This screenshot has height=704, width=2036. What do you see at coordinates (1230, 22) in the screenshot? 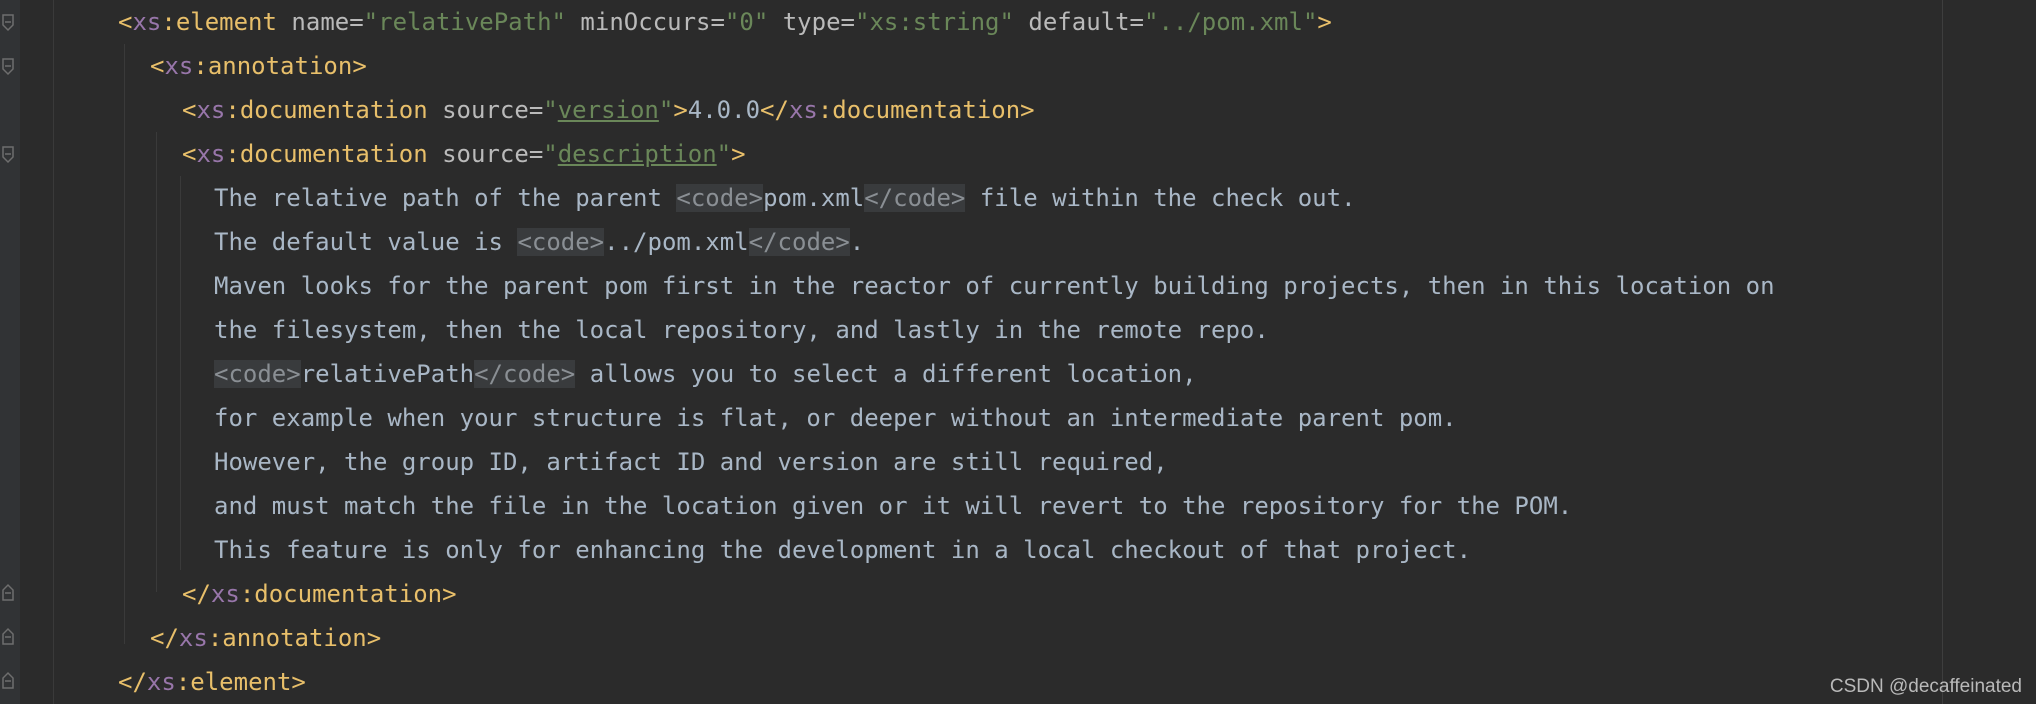
I see `attribute-value: ../pom.xml` at bounding box center [1230, 22].